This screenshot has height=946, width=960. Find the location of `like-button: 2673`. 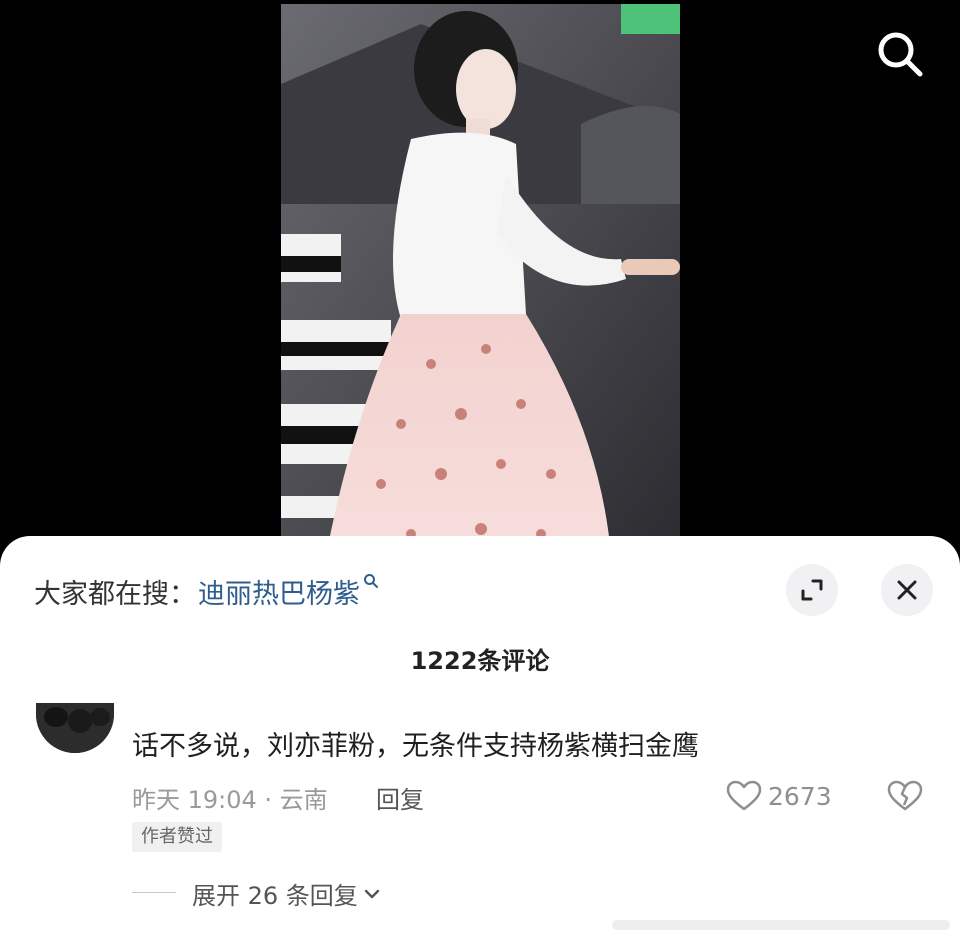

like-button: 2673 is located at coordinates (779, 796).